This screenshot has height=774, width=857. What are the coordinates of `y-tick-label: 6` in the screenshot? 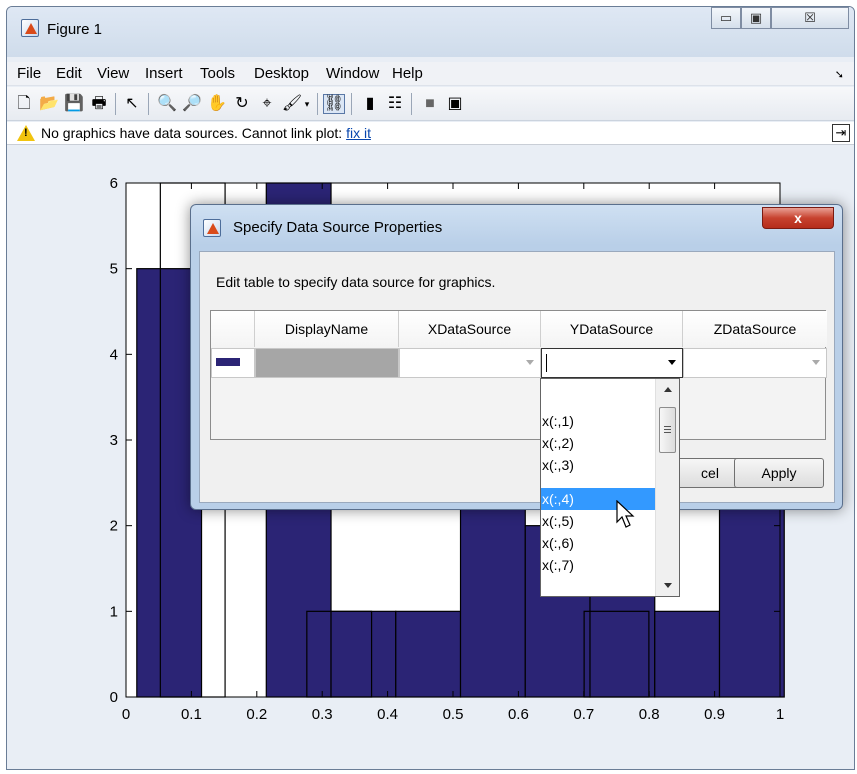 It's located at (114, 183).